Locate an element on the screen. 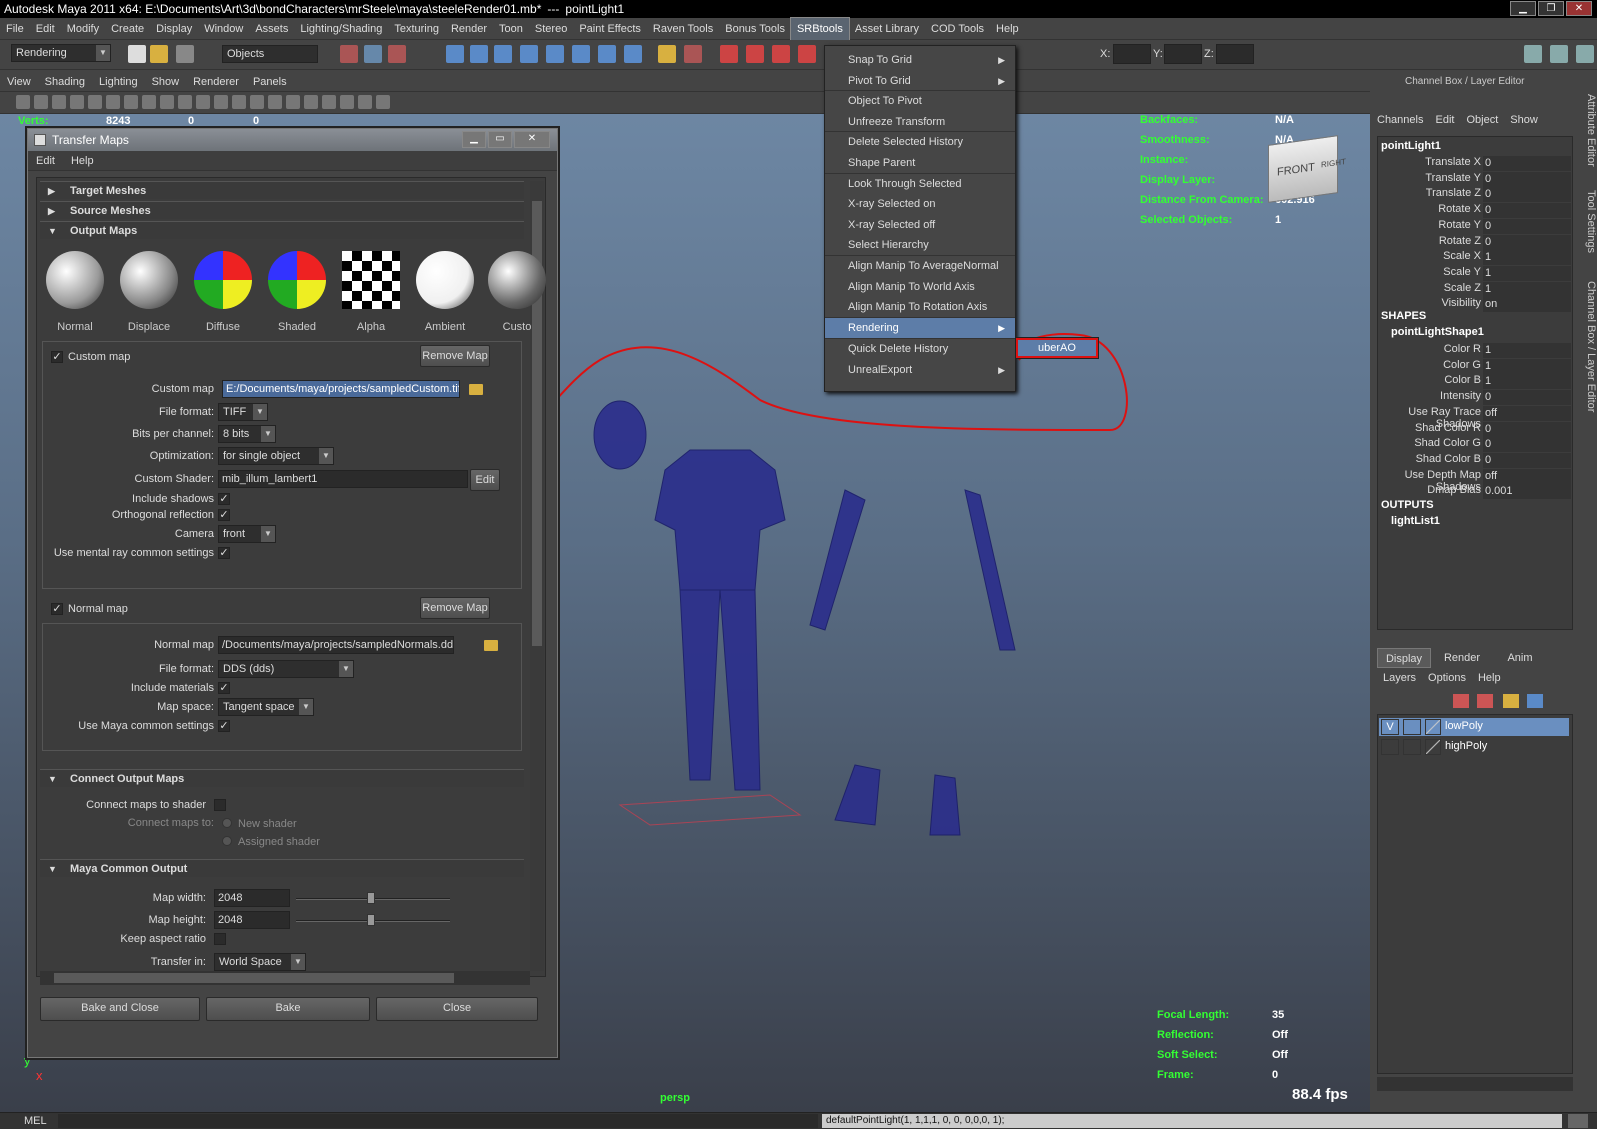 The image size is (1597, 1129). snap-surface-icon is located at coordinates (555, 54).